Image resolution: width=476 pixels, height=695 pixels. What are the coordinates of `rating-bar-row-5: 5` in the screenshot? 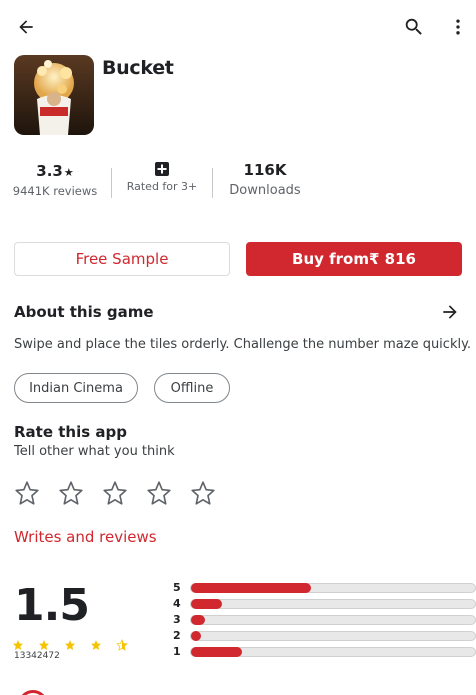 It's located at (324, 587).